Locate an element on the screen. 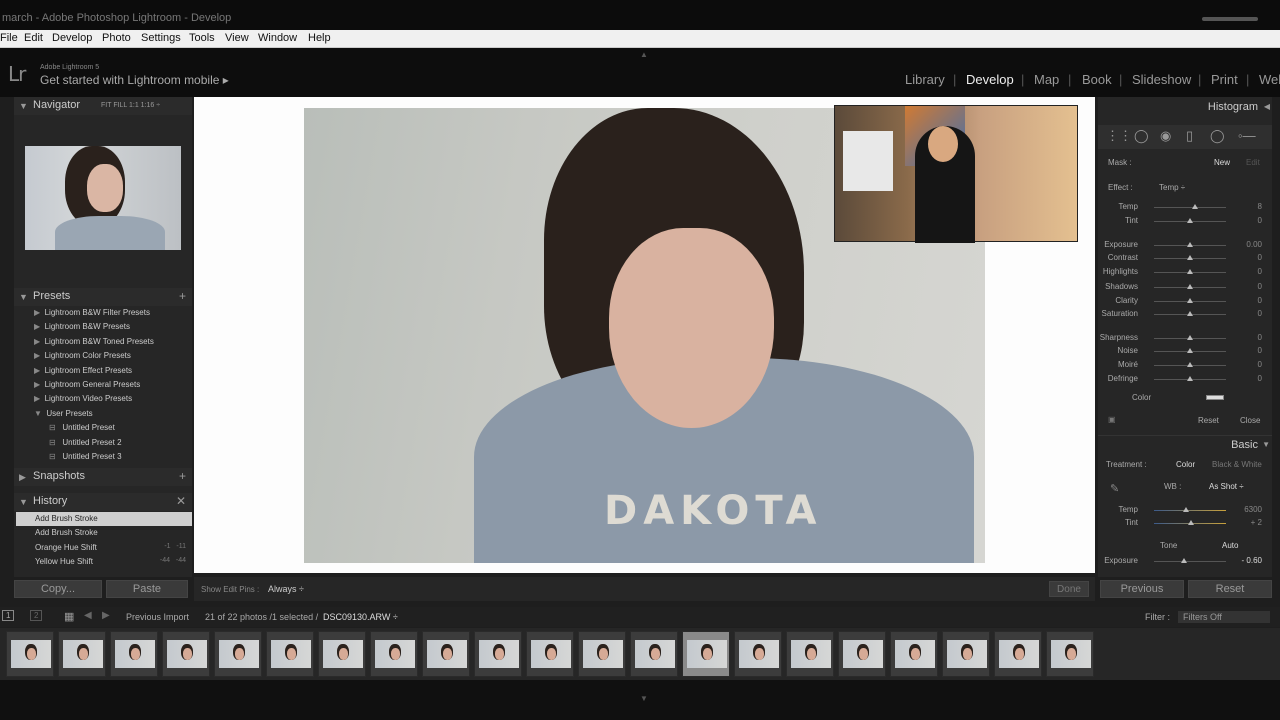 The height and width of the screenshot is (720, 1280). module-print: Print is located at coordinates (1224, 79).